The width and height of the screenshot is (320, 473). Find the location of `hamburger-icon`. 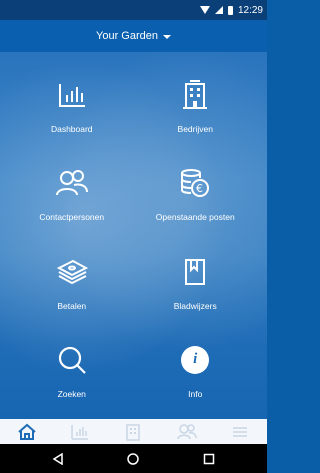

hamburger-icon is located at coordinates (240, 431).